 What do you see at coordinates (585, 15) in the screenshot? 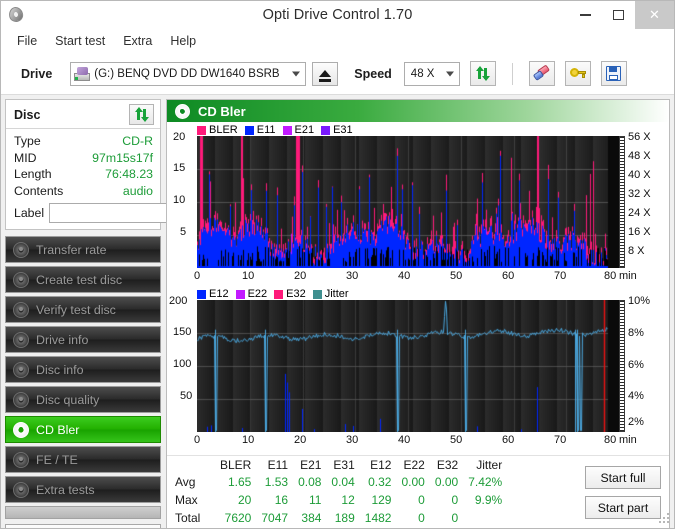
I see `minimize-button` at bounding box center [585, 15].